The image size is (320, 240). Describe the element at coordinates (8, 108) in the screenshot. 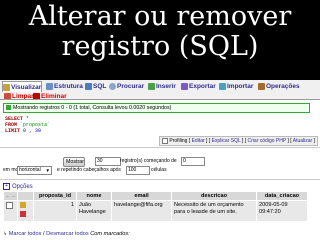

I see `success-check-icon` at that location.